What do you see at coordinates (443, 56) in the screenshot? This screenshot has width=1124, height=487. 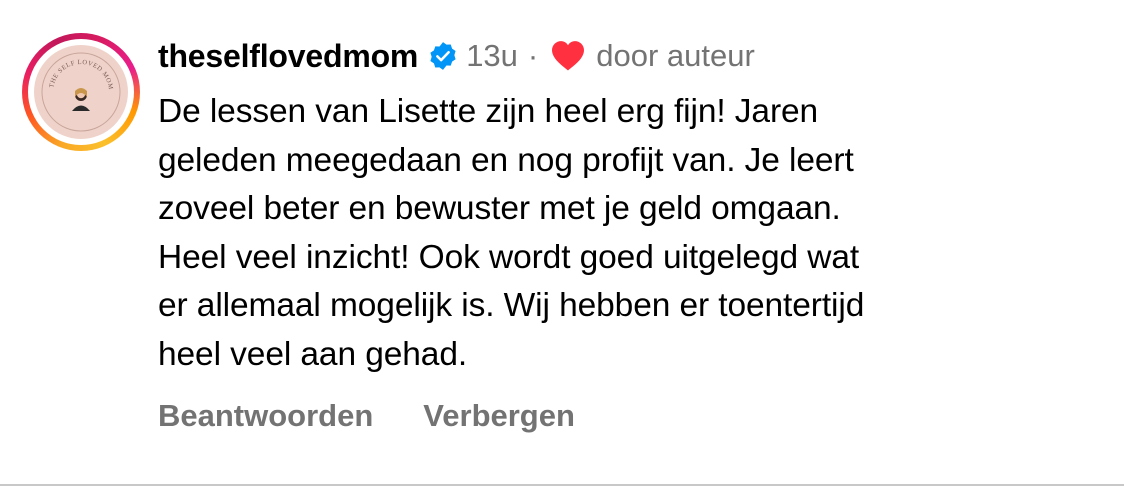 I see `verified-badge-icon` at bounding box center [443, 56].